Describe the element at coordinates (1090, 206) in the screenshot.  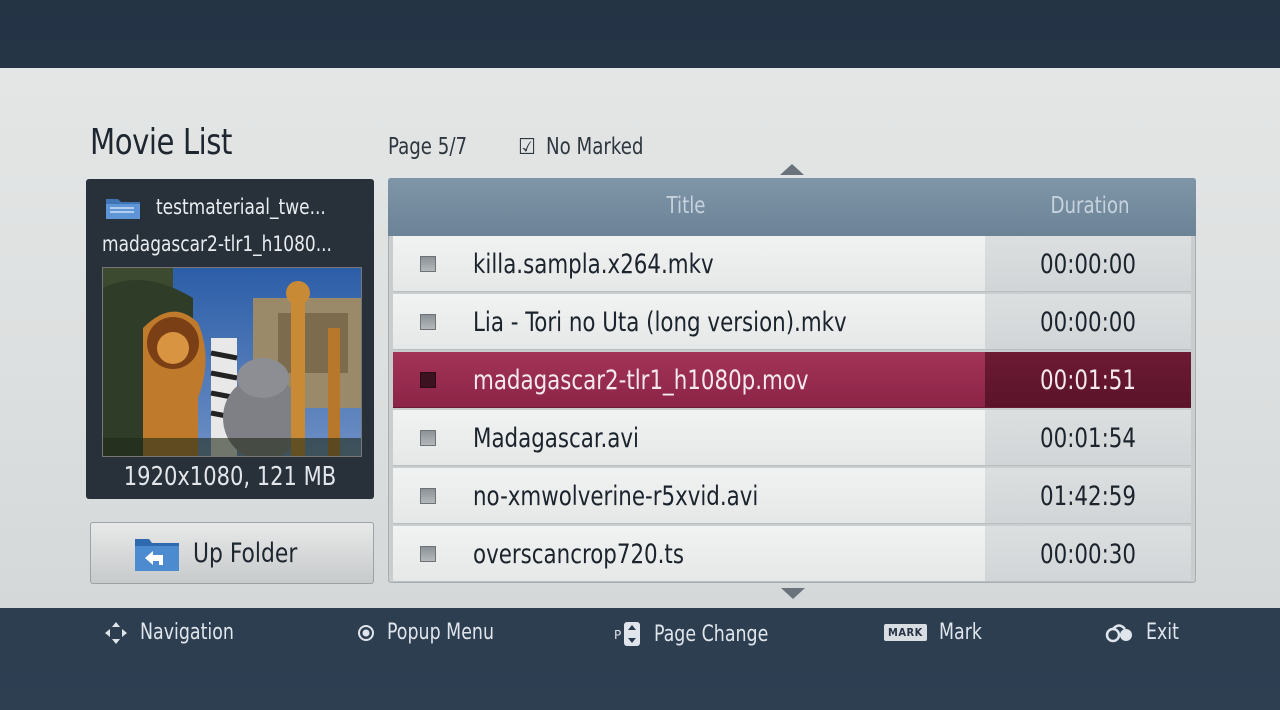
I see `column-header-duration: Duration` at that location.